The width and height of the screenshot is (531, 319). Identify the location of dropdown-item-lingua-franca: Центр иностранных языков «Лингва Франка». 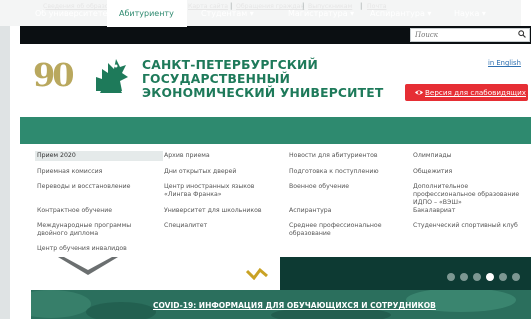
(221, 191).